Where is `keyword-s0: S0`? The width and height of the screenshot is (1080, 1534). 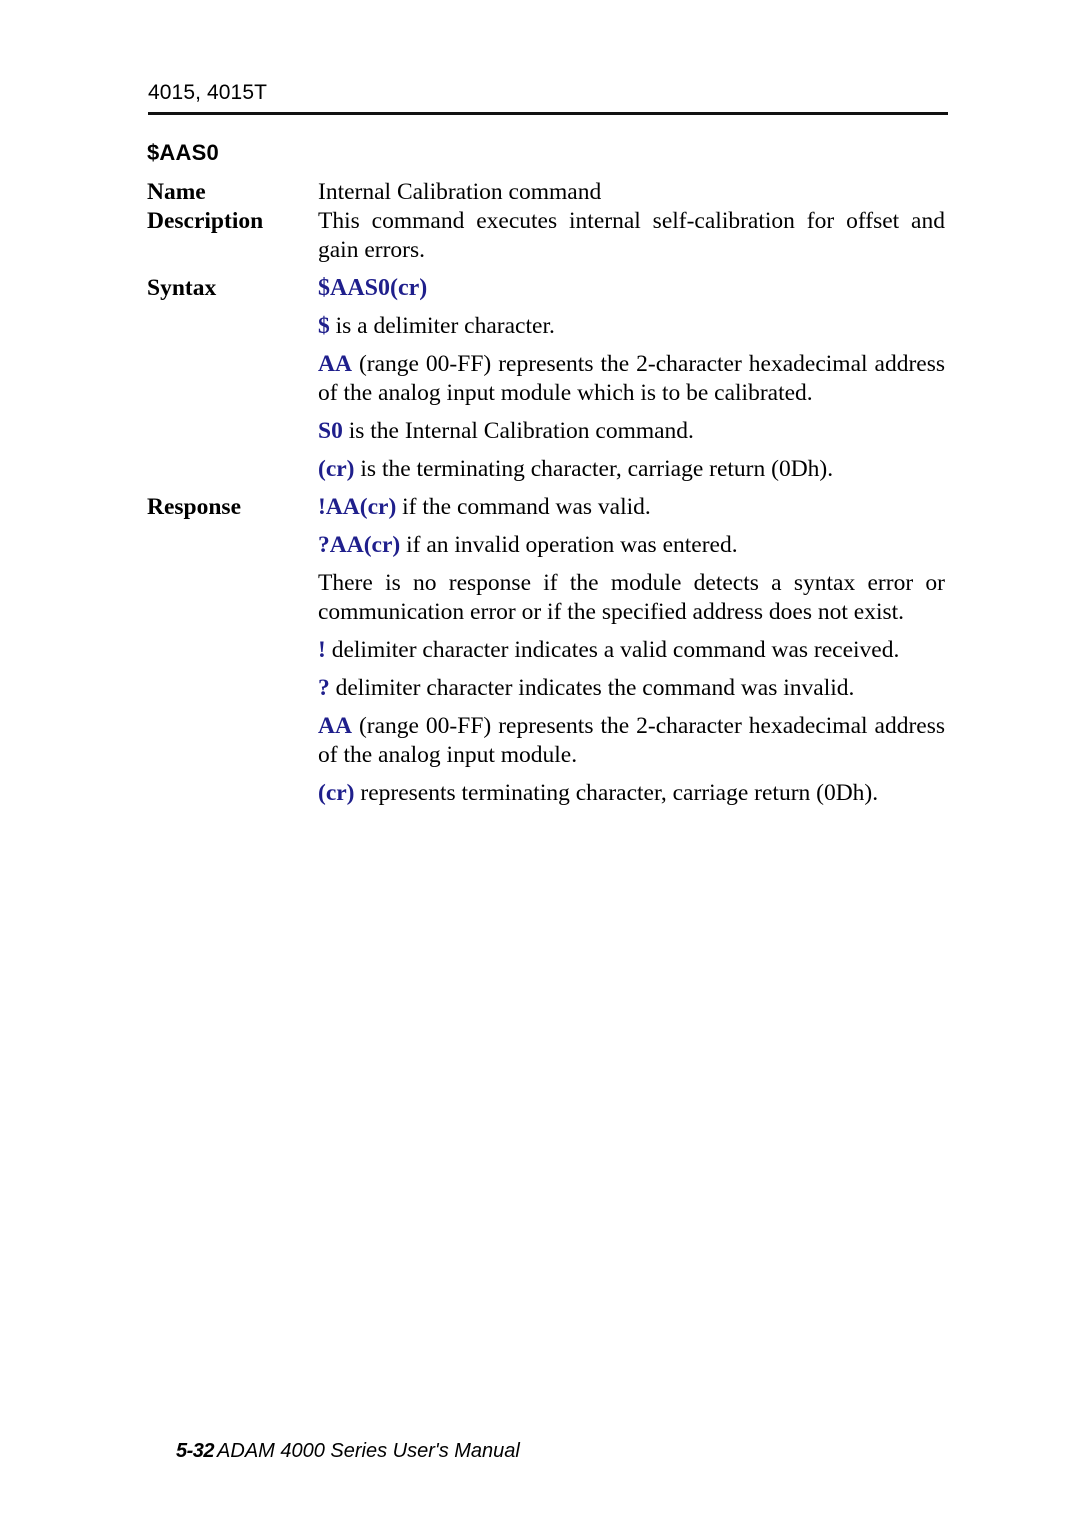
keyword-s0: S0 is located at coordinates (330, 431).